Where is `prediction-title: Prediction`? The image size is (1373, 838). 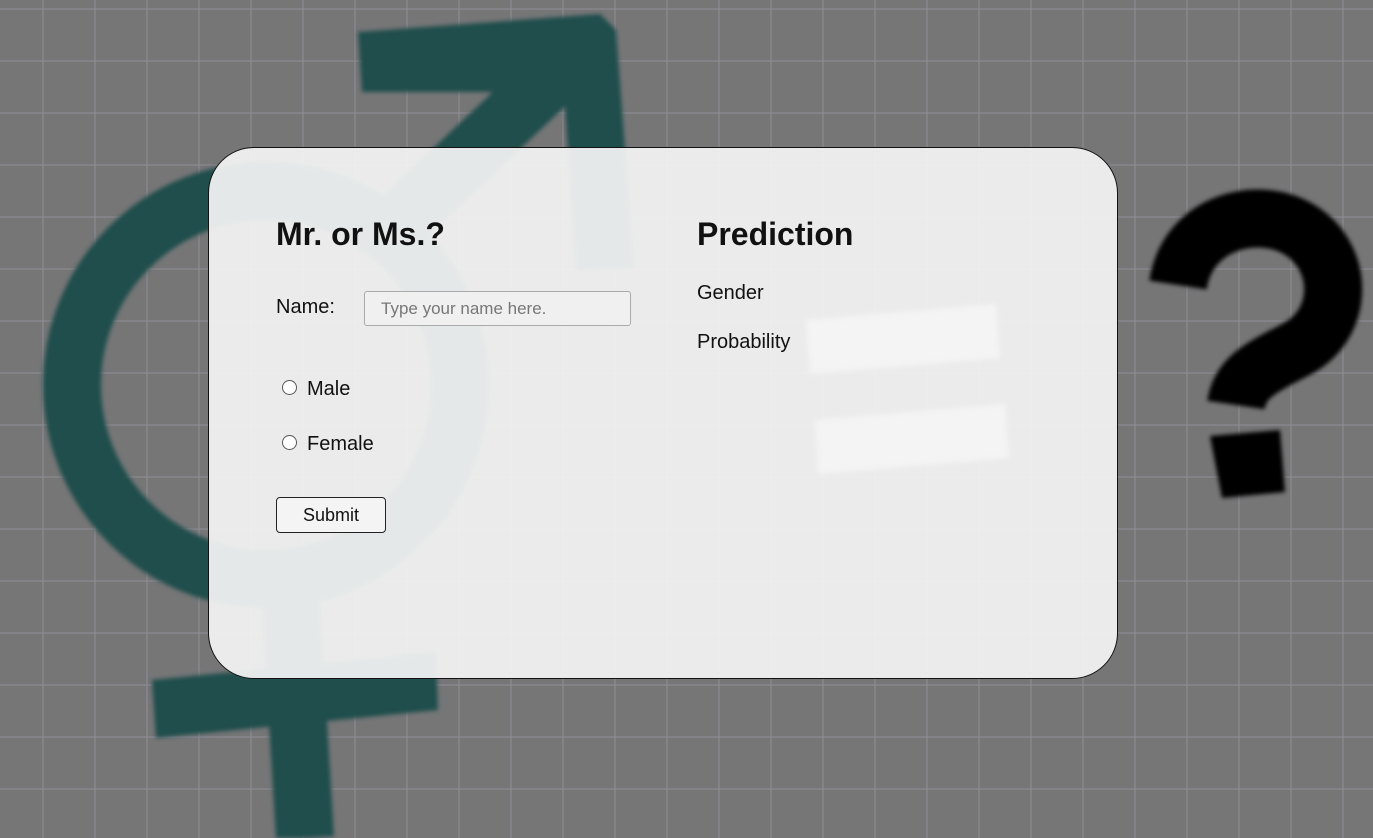 prediction-title: Prediction is located at coordinates (775, 234).